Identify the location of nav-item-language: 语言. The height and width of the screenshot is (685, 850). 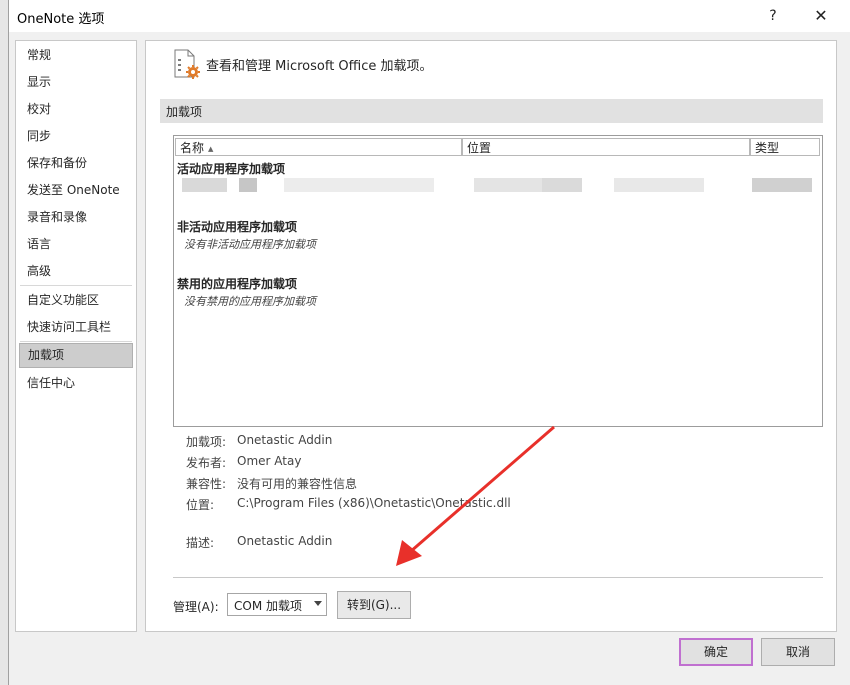
(76, 244).